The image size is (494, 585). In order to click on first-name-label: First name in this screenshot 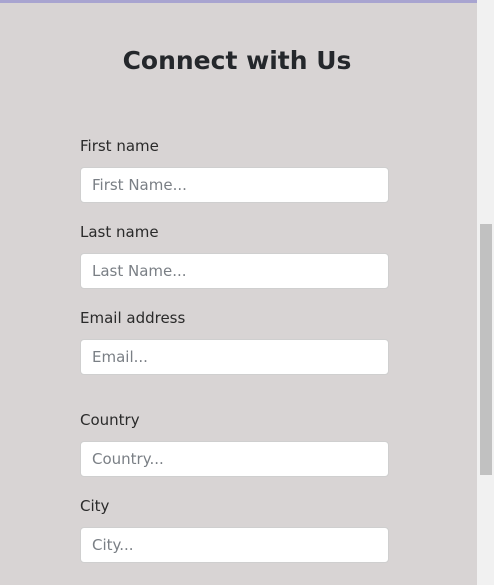, I will do `click(119, 146)`.